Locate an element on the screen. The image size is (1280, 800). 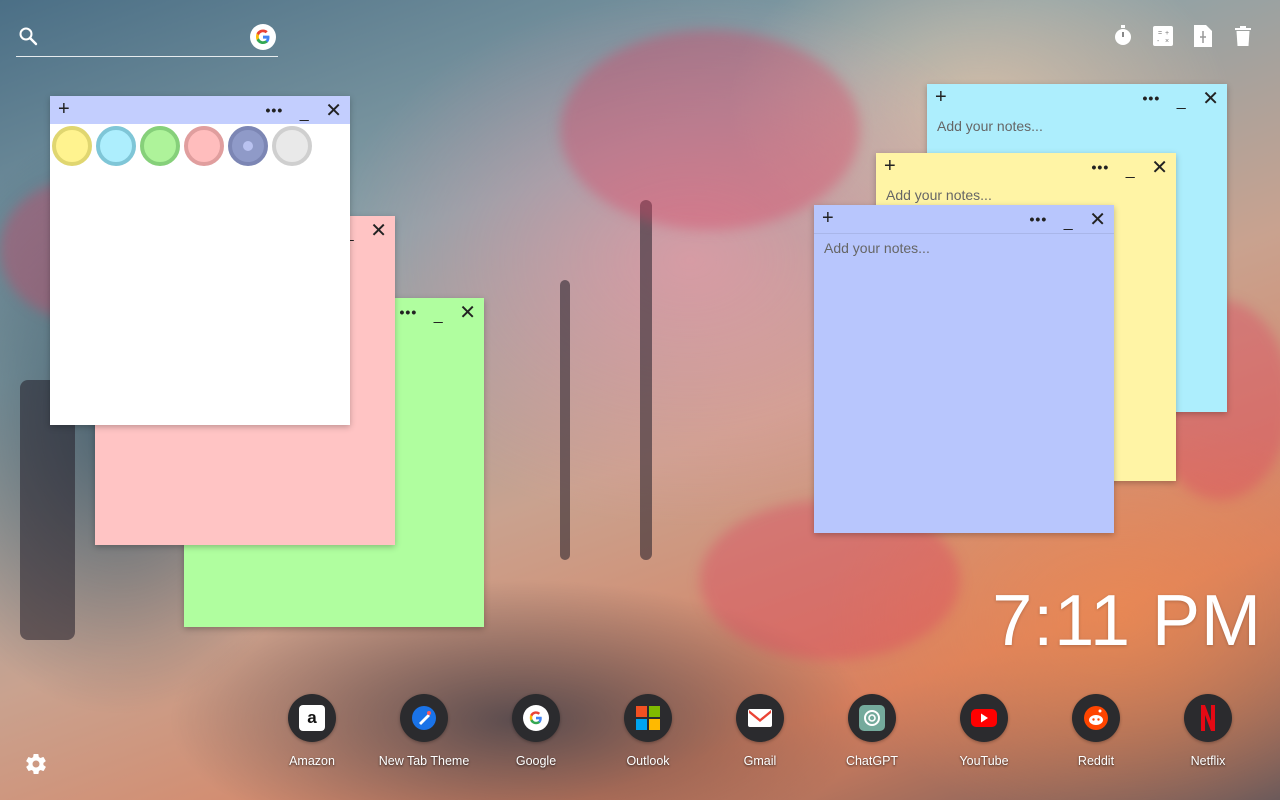
calculator-icon: = + - × is located at coordinates (1163, 36).